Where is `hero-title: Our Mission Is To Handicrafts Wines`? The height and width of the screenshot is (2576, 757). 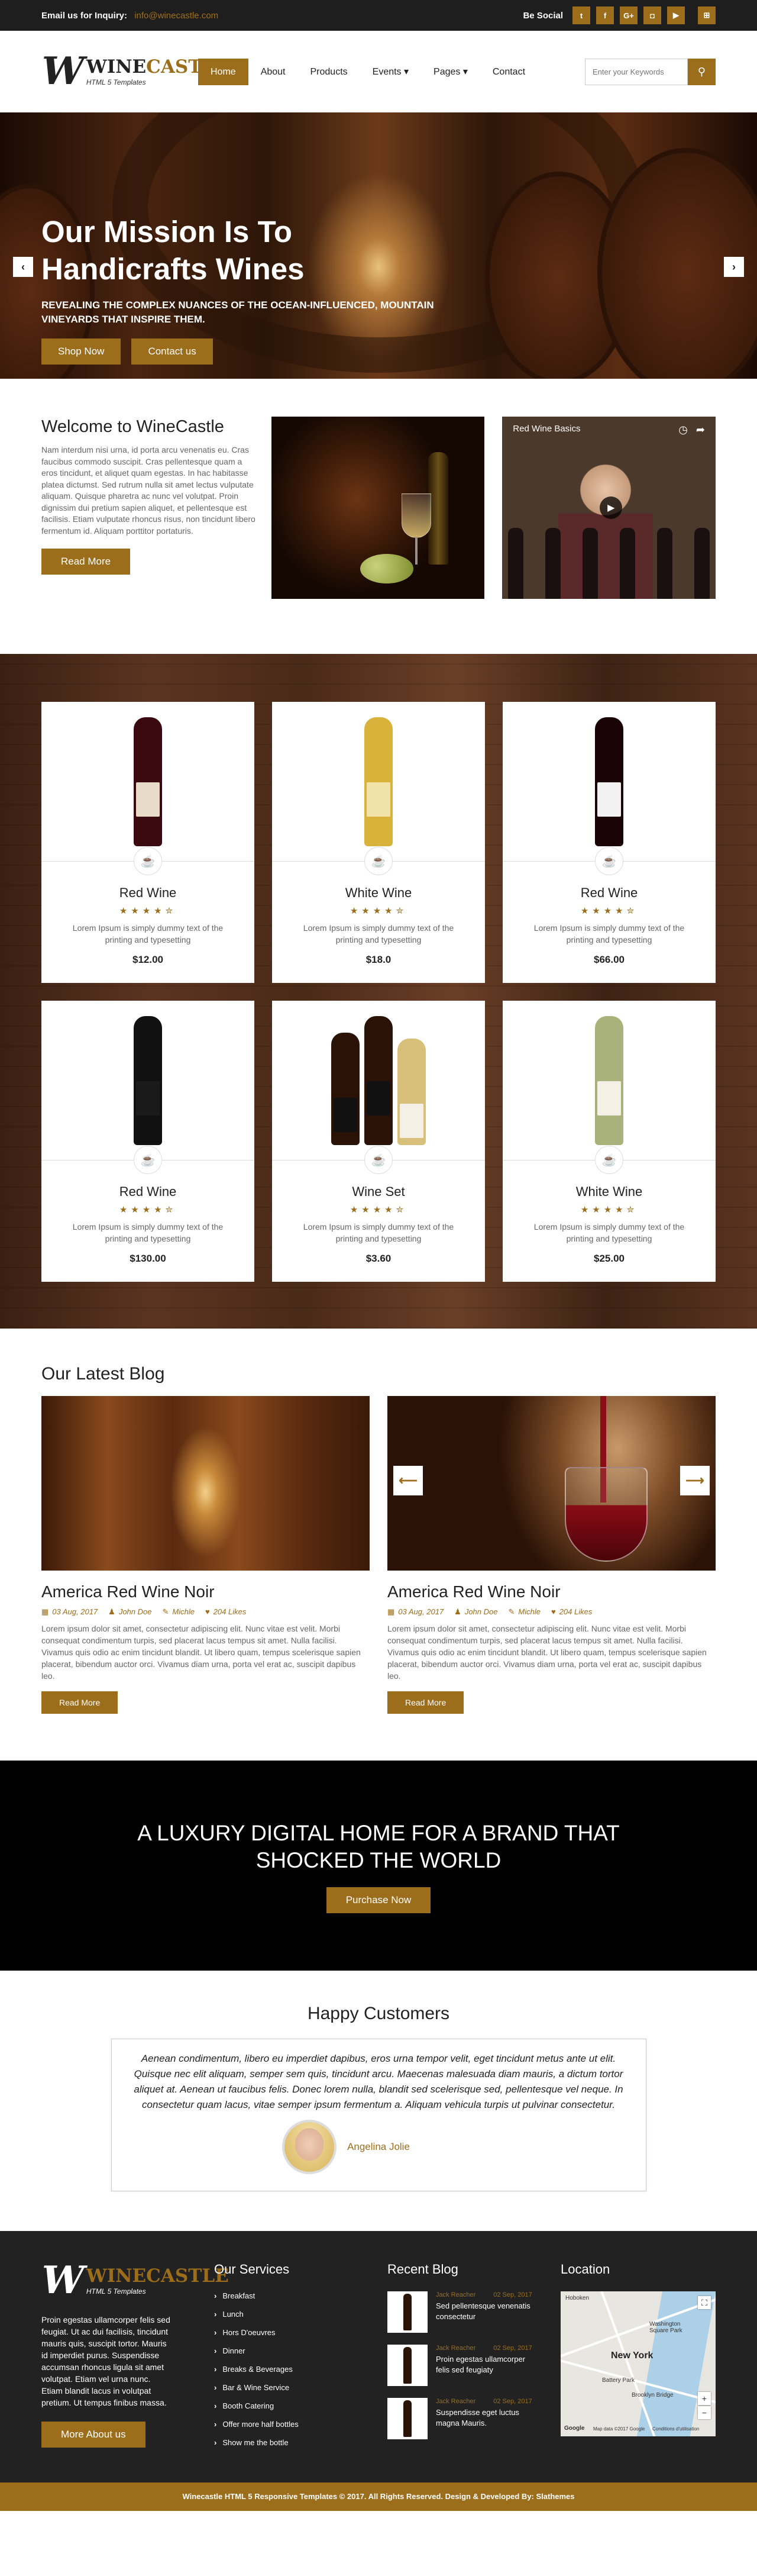
hero-title: Our Mission Is To Handicrafts Wines is located at coordinates (173, 250).